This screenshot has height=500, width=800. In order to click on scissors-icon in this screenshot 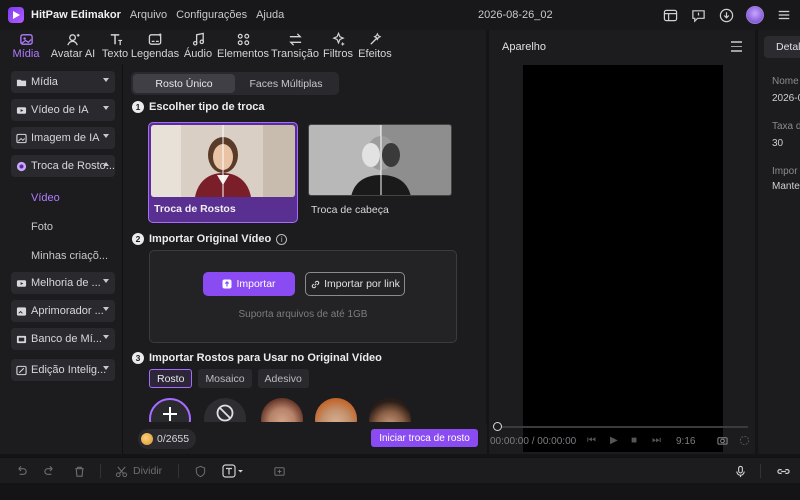, I will do `click(121, 471)`.